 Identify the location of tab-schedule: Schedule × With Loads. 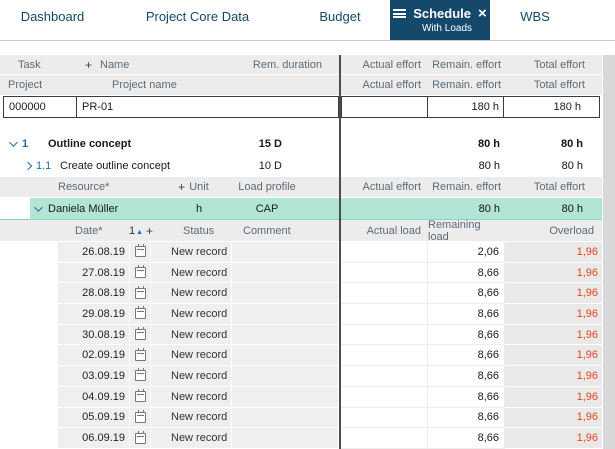
(440, 20).